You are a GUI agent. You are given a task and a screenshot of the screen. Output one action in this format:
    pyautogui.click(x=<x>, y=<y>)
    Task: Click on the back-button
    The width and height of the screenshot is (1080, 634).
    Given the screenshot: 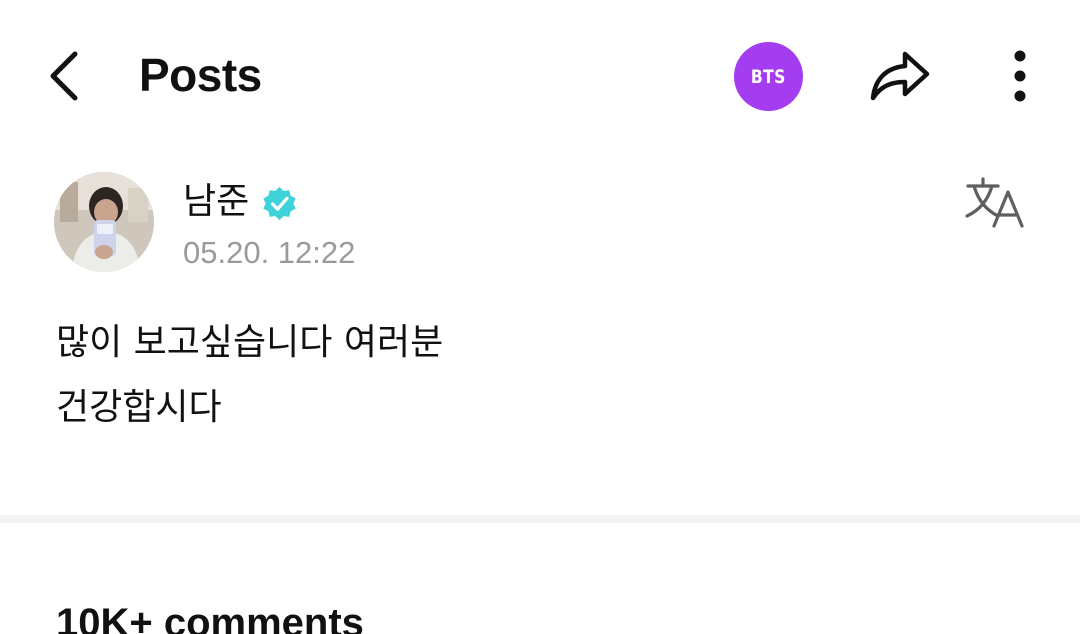 What is the action you would take?
    pyautogui.click(x=65, y=76)
    